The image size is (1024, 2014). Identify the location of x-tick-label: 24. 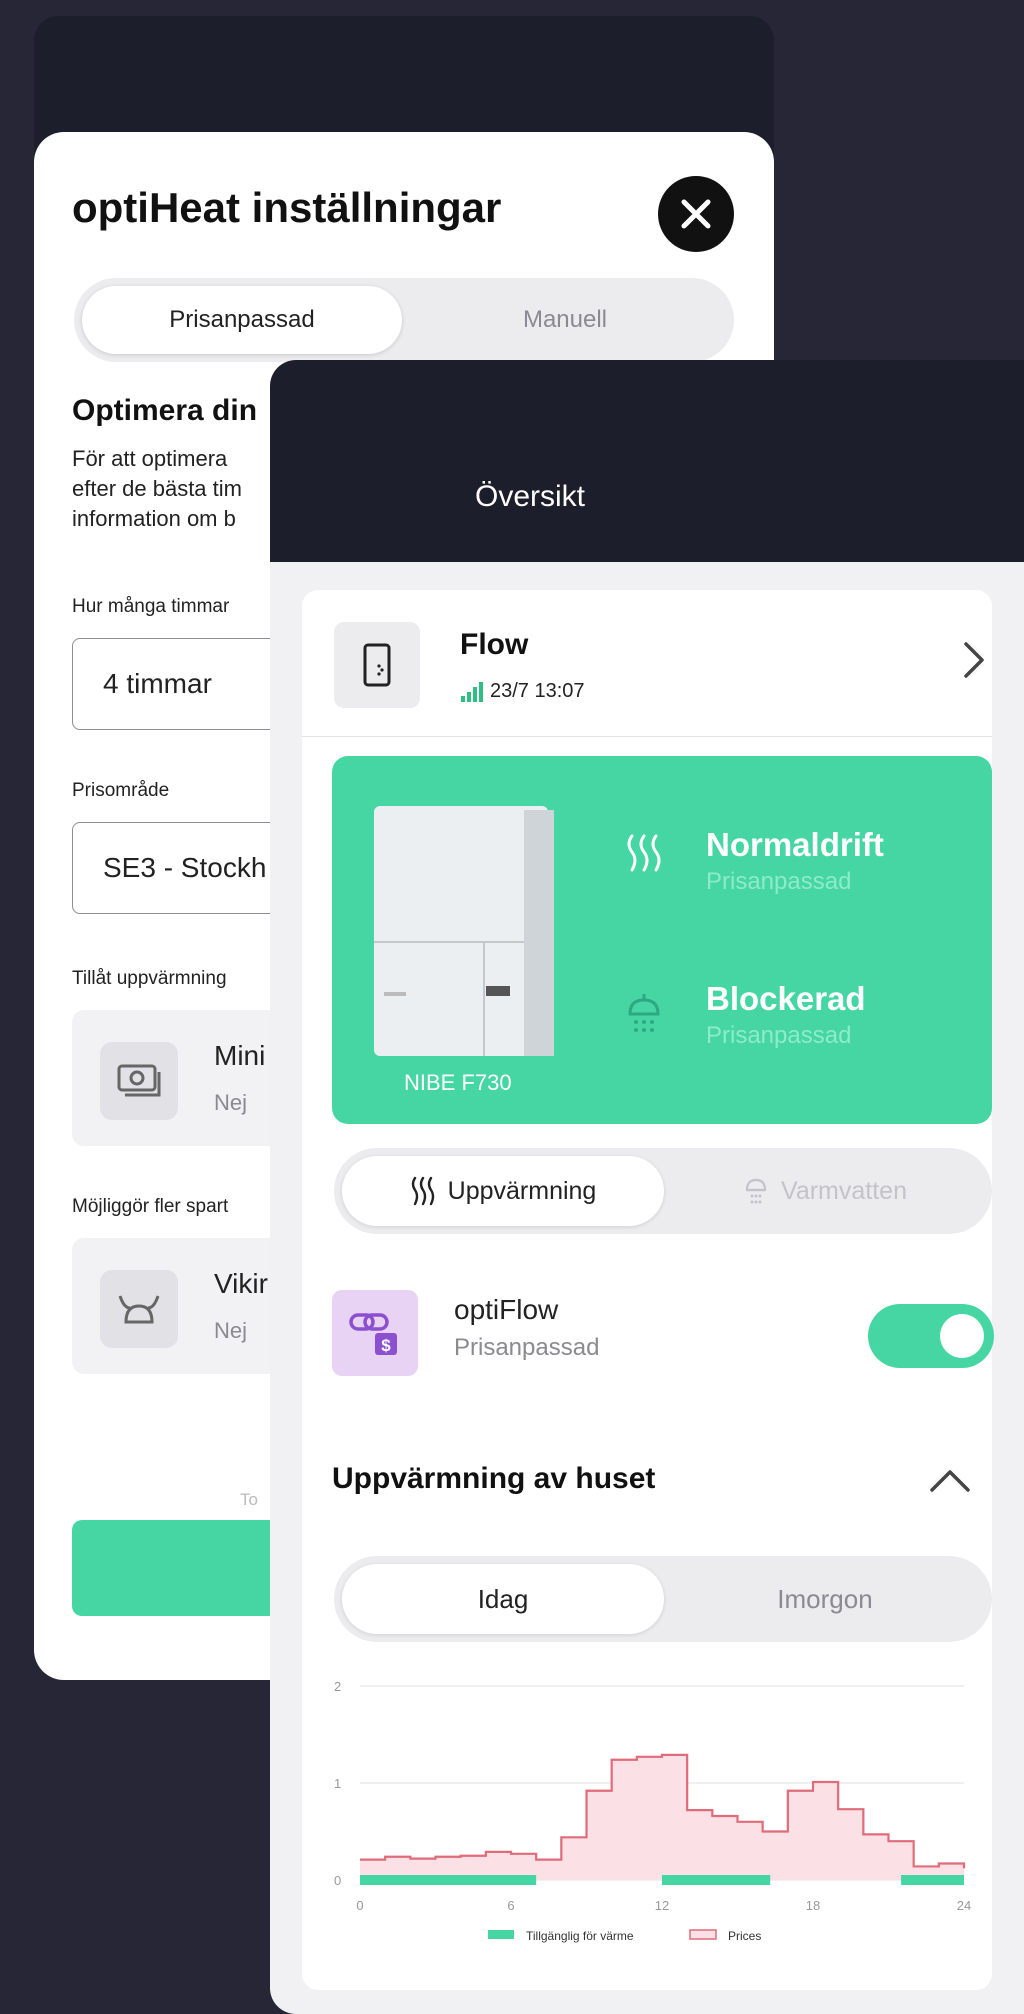
(964, 1905).